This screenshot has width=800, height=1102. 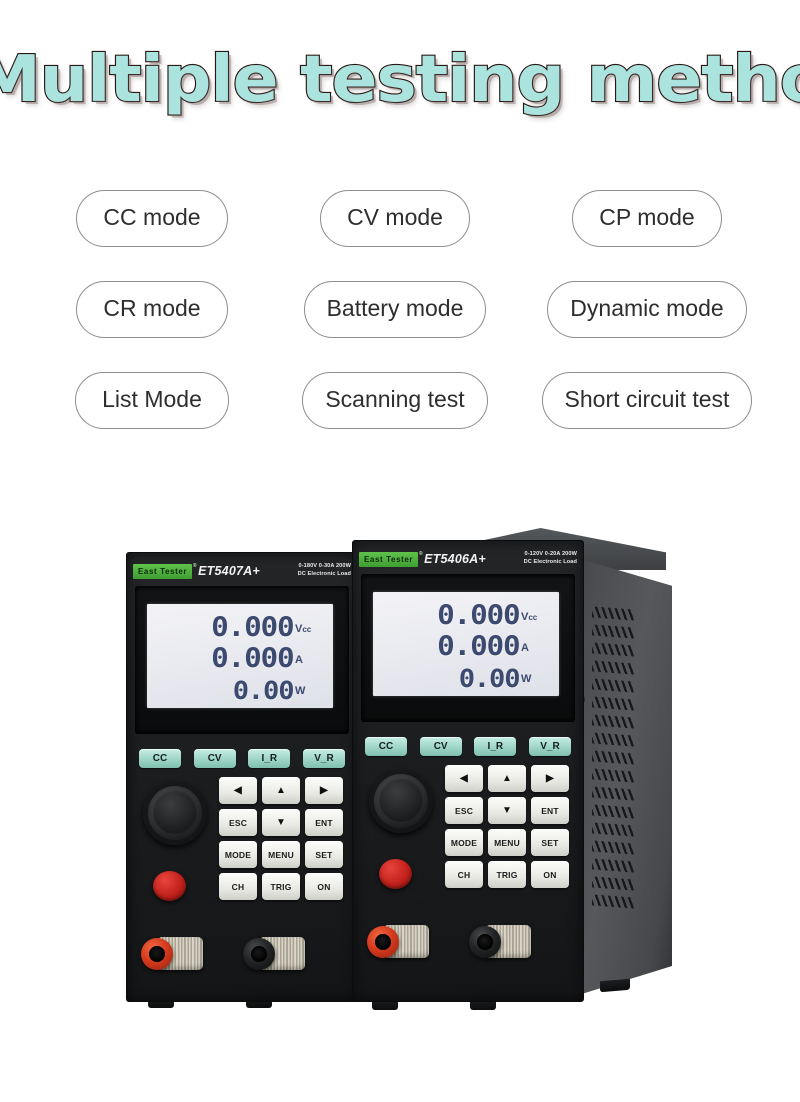 I want to click on mode-pill-scanning: Scanning test, so click(x=395, y=400).